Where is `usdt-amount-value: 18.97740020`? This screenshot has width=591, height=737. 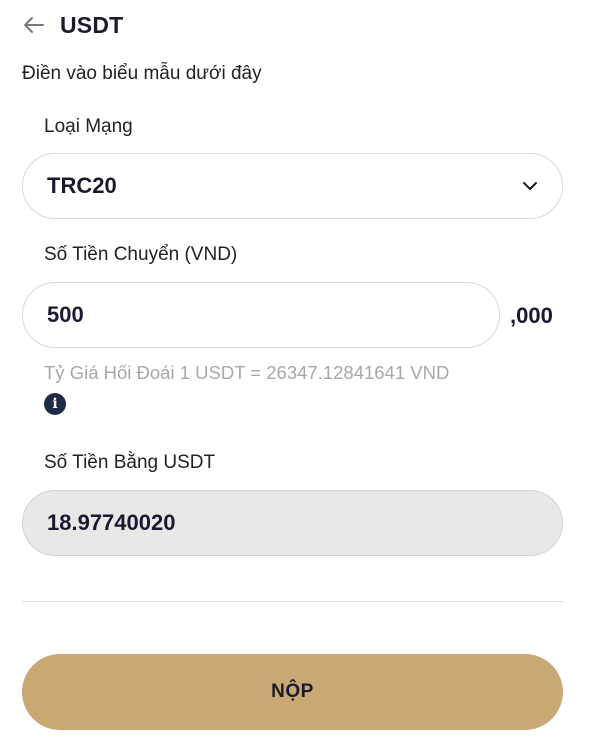 usdt-amount-value: 18.97740020 is located at coordinates (111, 522).